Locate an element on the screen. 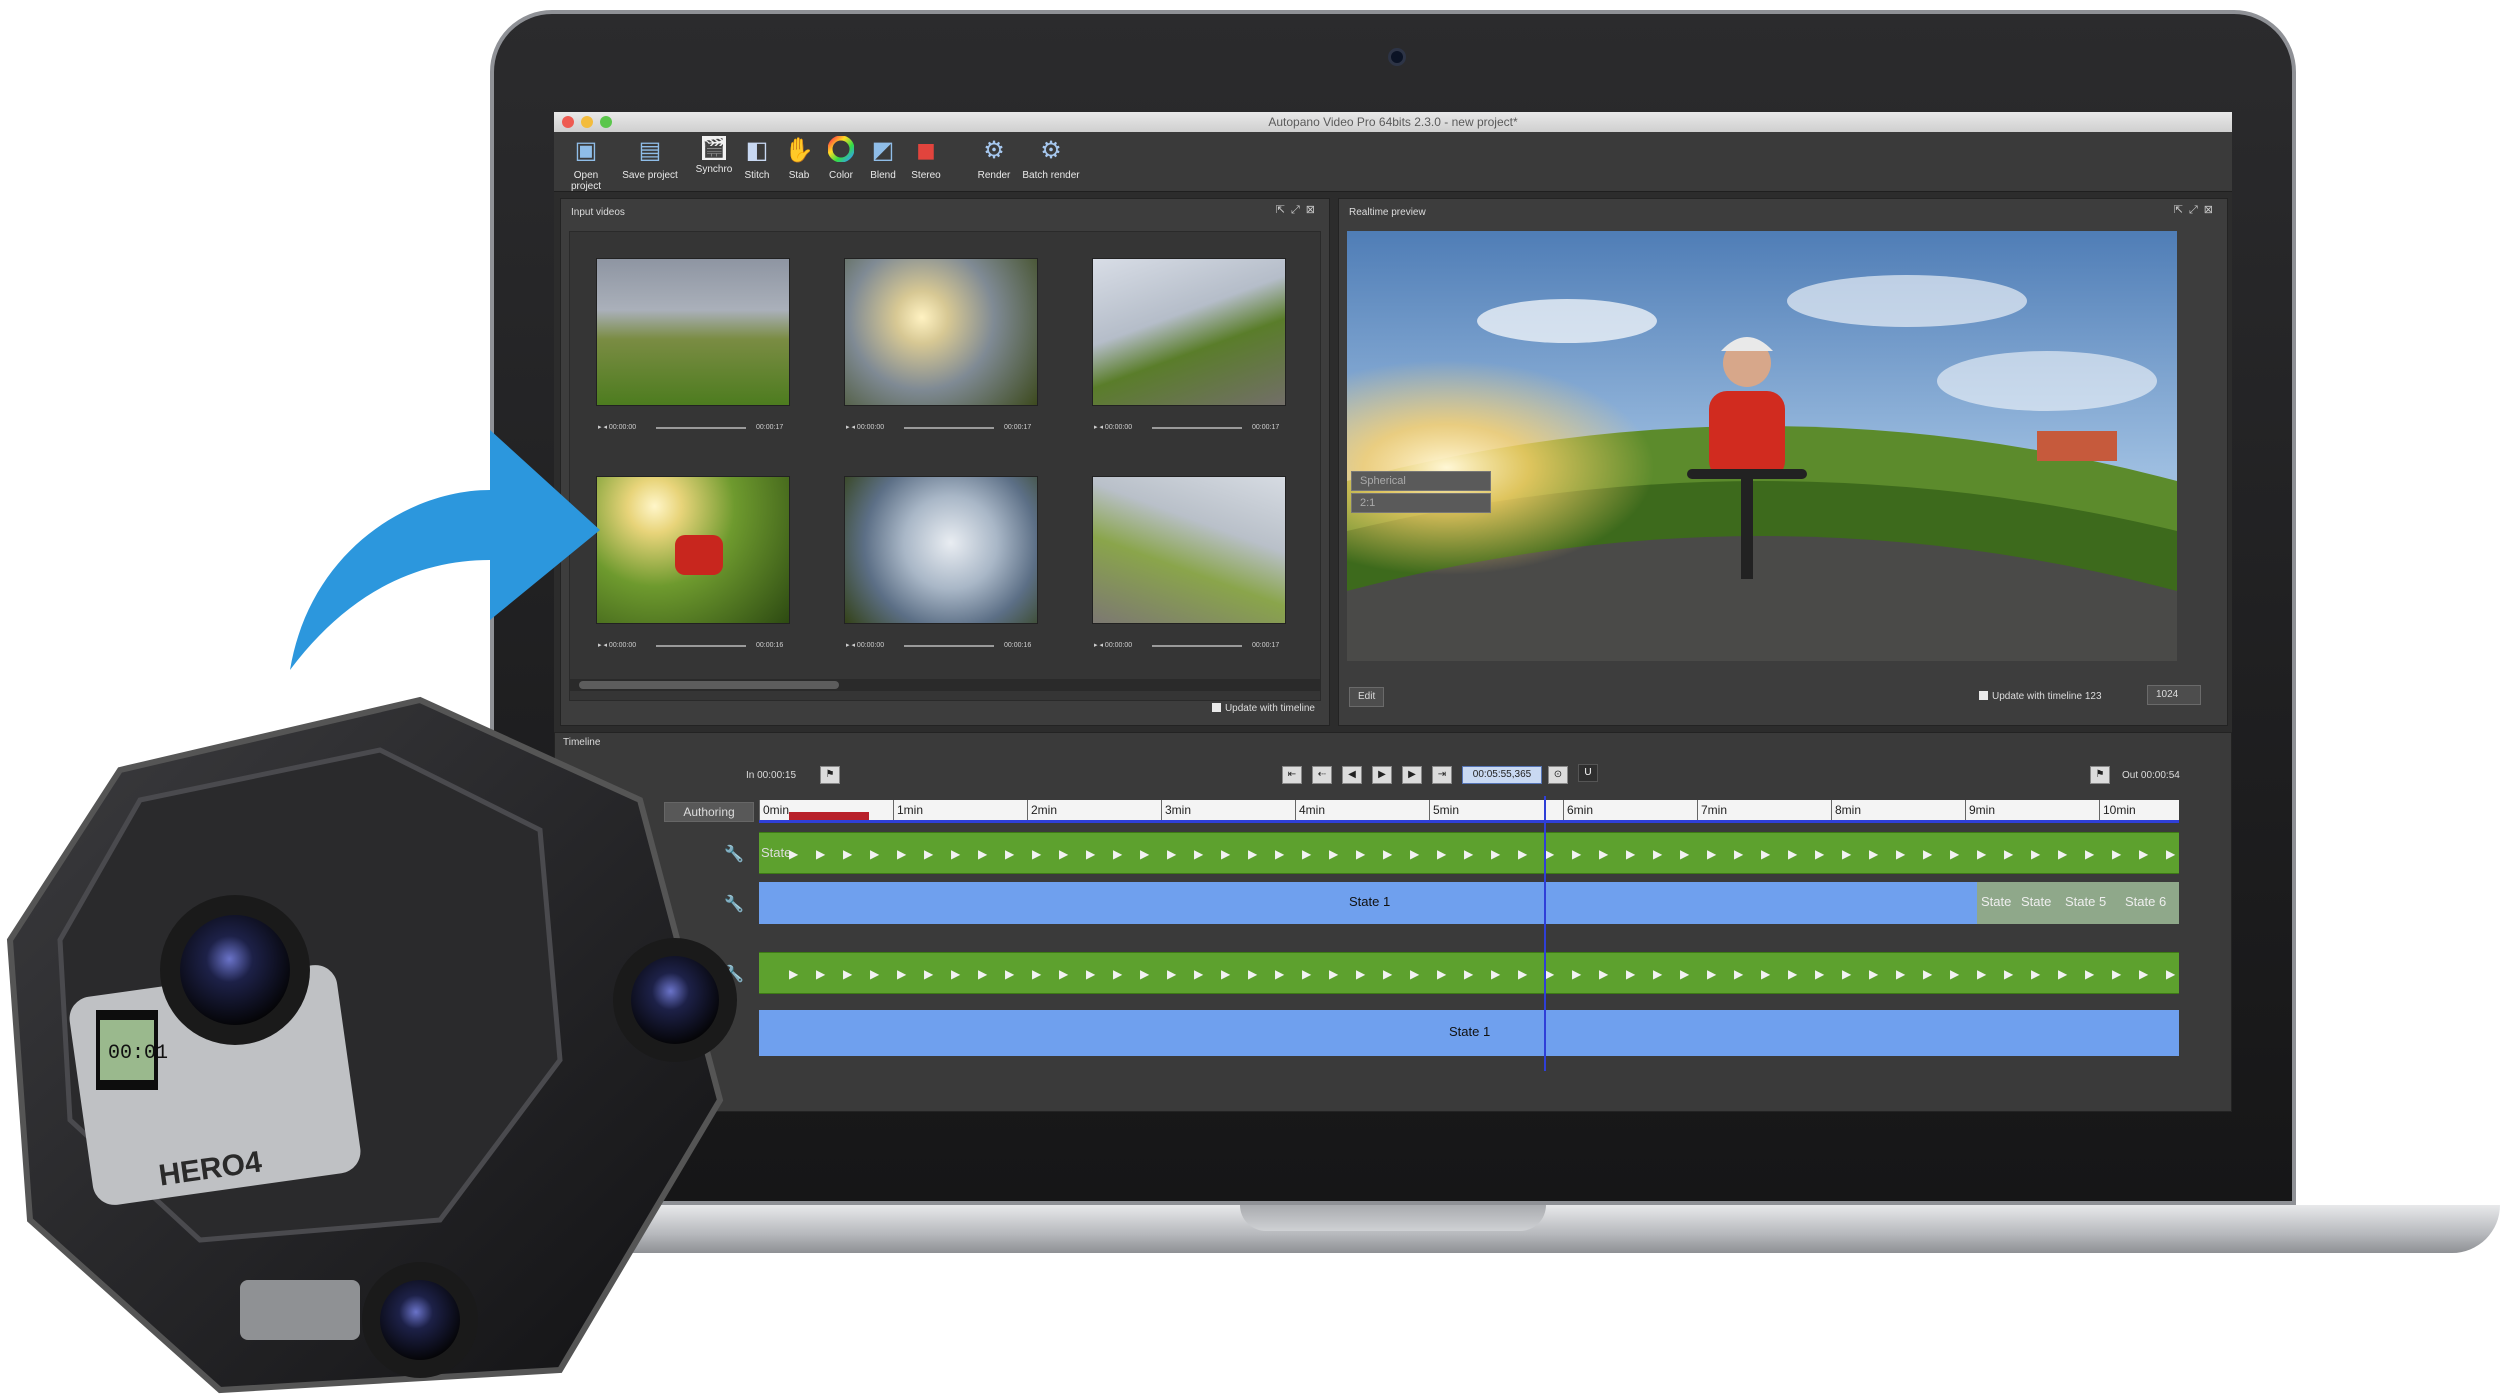 The image size is (2500, 1400). input-videos-title: Input videos is located at coordinates (598, 212).